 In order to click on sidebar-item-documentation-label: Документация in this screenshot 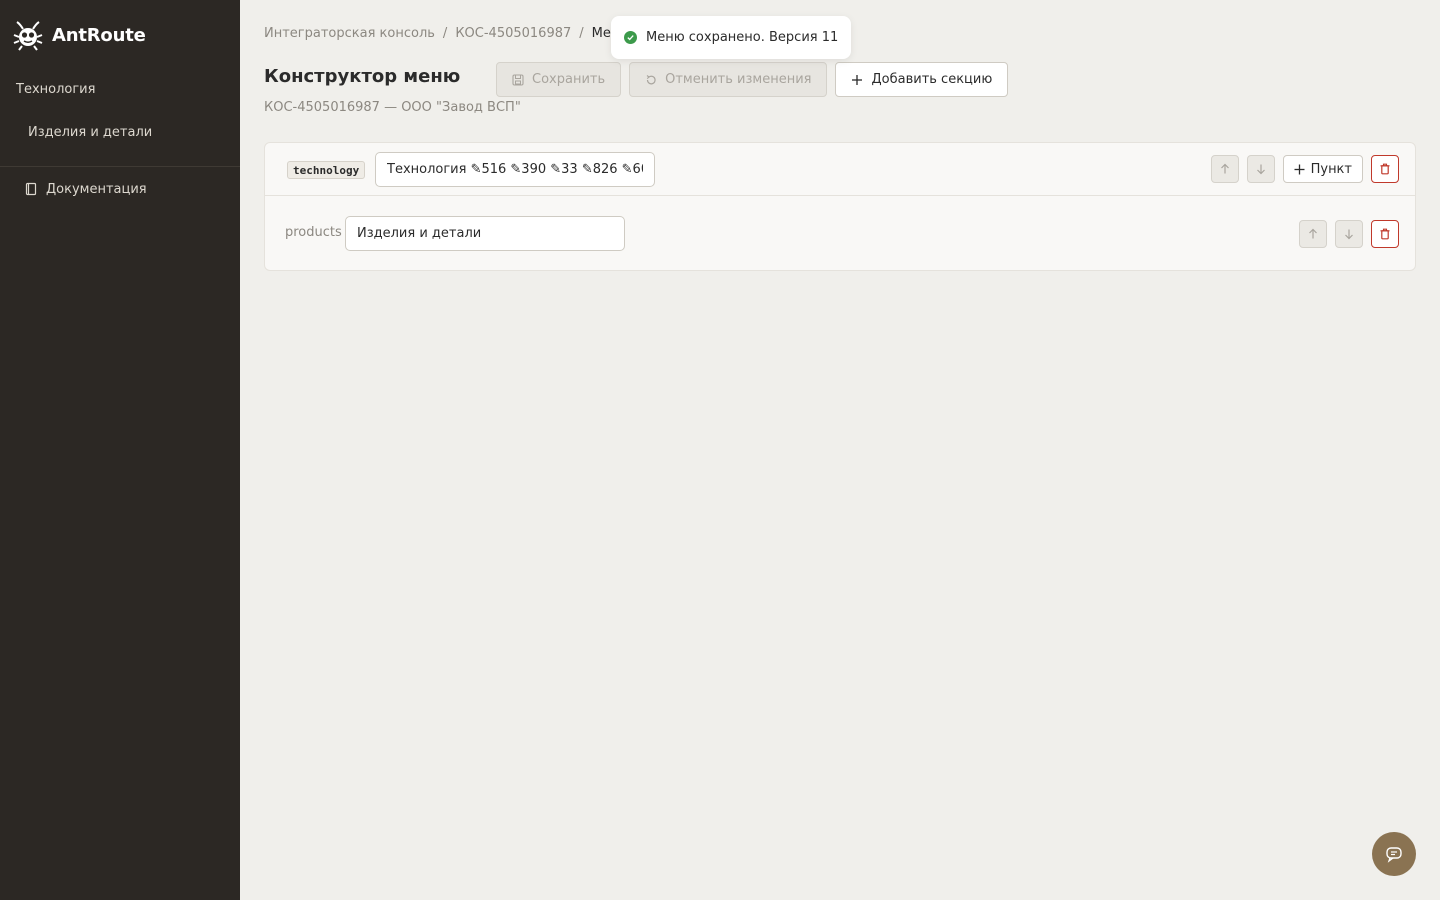, I will do `click(96, 189)`.